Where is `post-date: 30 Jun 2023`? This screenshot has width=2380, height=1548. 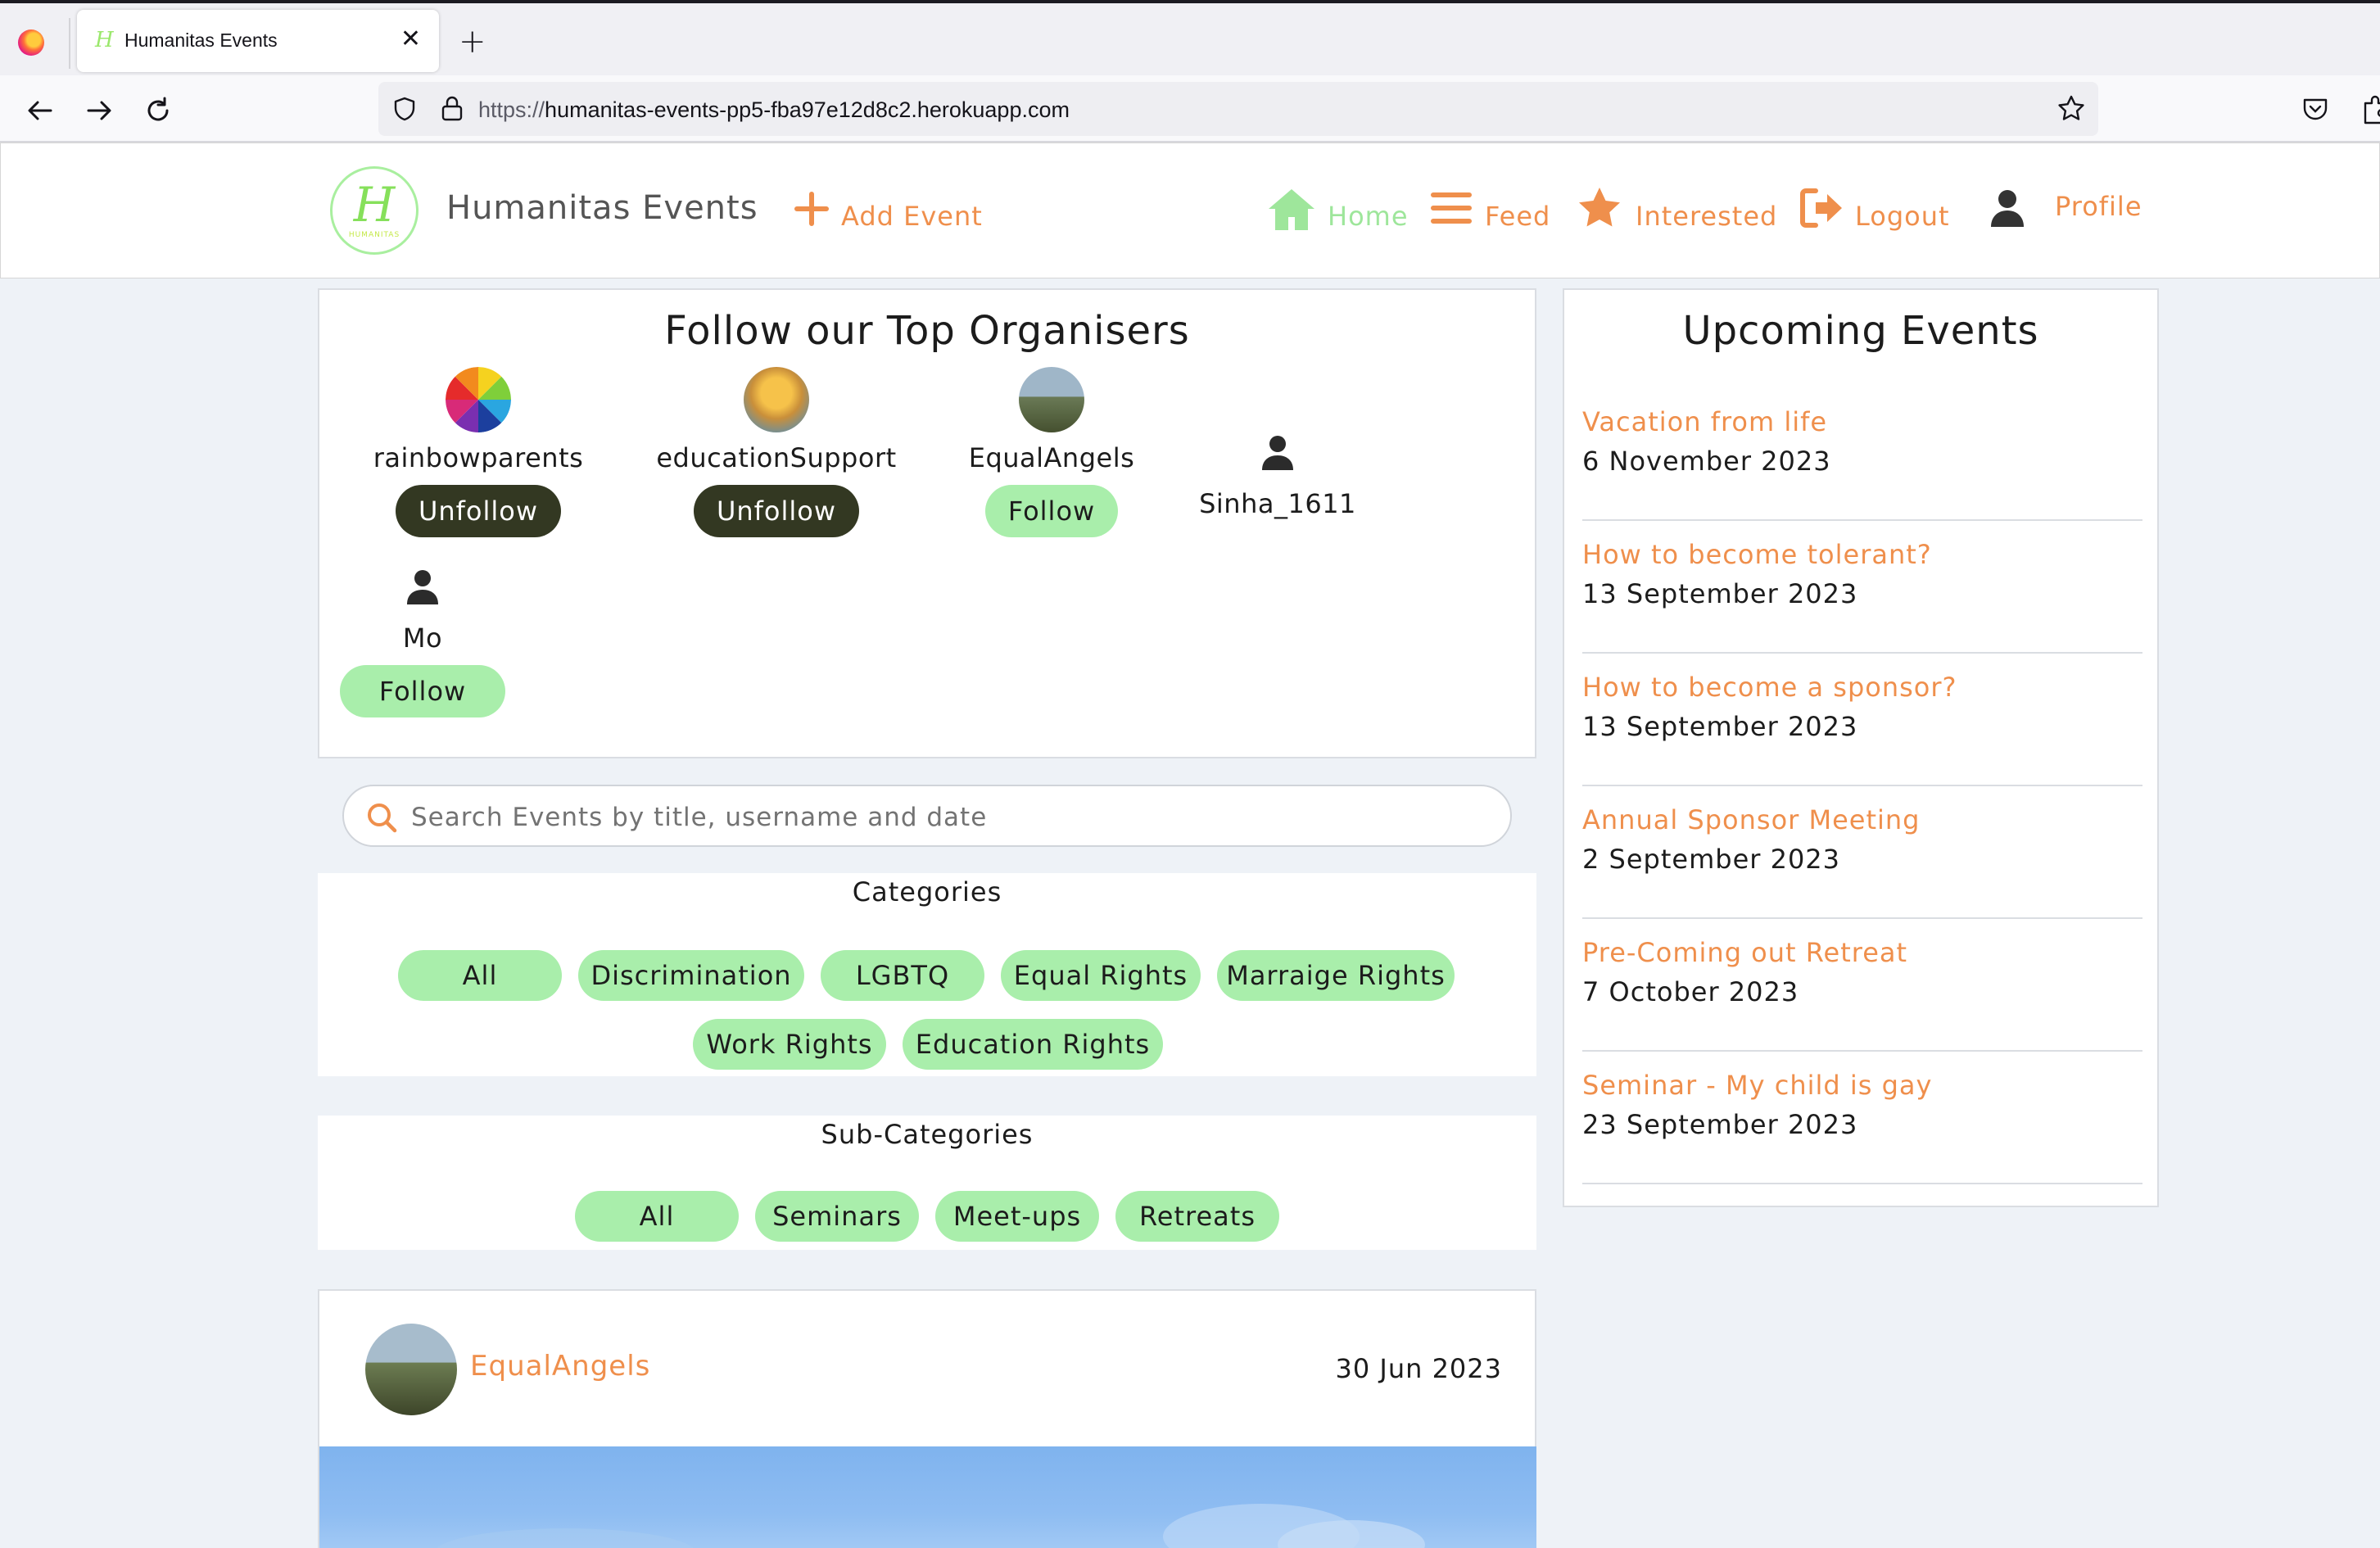 post-date: 30 Jun 2023 is located at coordinates (1419, 1368).